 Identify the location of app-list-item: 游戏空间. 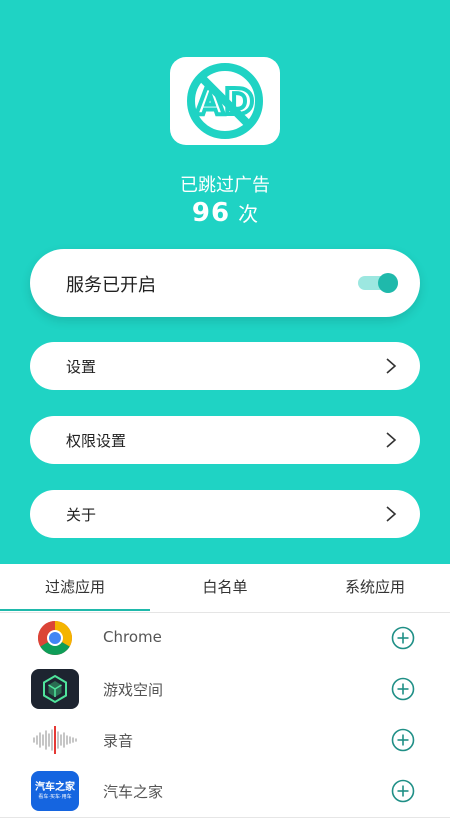
(225, 690).